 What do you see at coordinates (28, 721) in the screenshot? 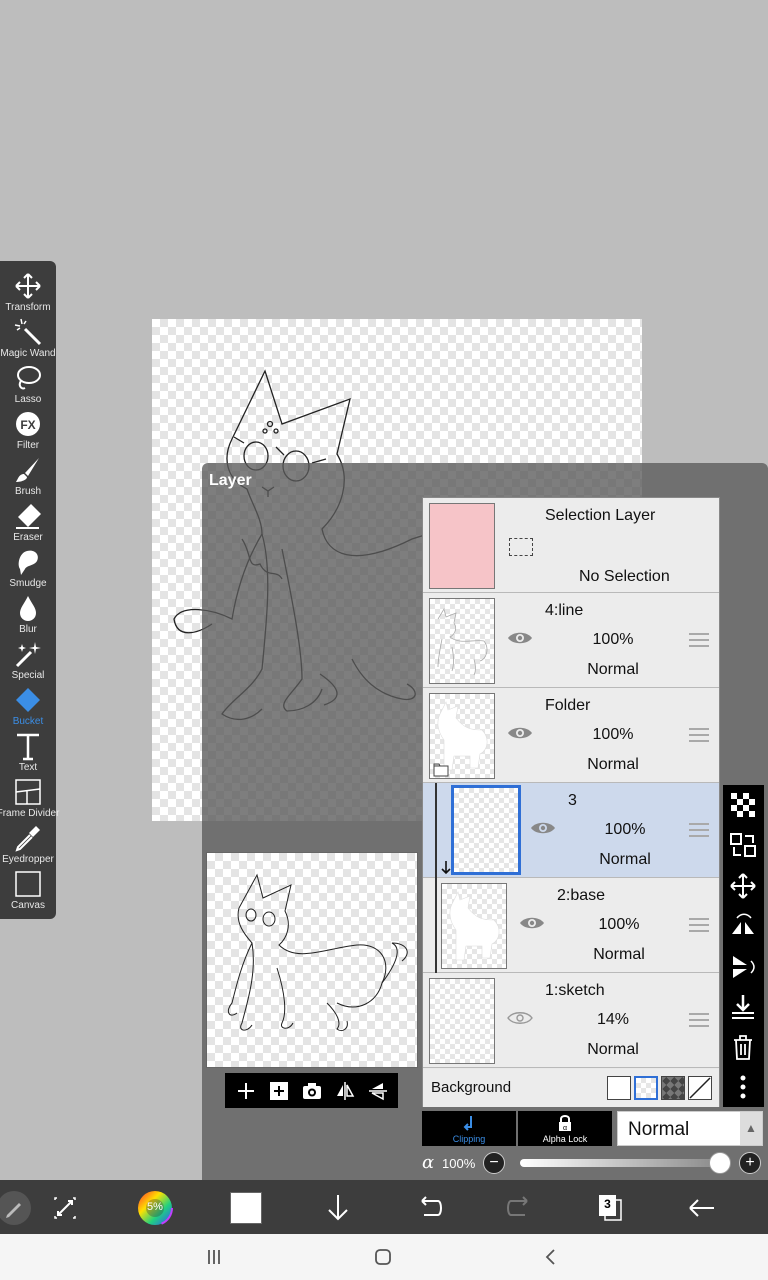
I see `tool-label: Bucket` at bounding box center [28, 721].